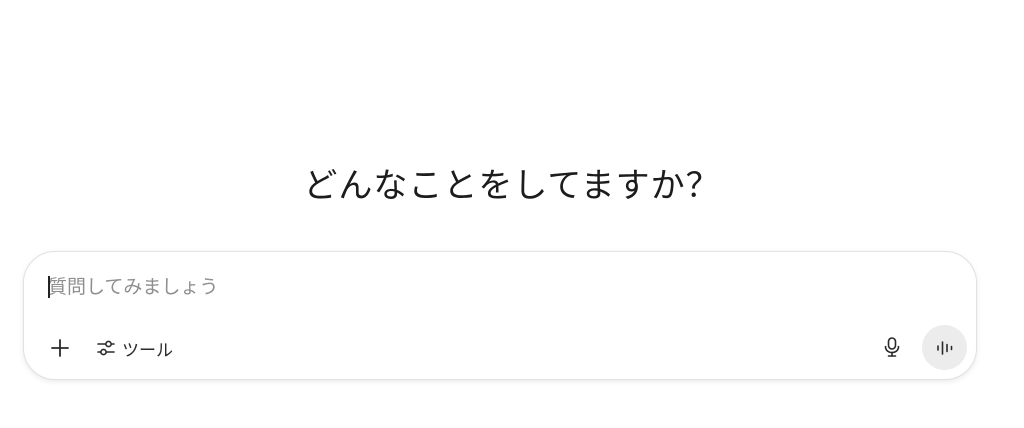 Image resolution: width=1024 pixels, height=428 pixels. I want to click on plus-icon, so click(60, 348).